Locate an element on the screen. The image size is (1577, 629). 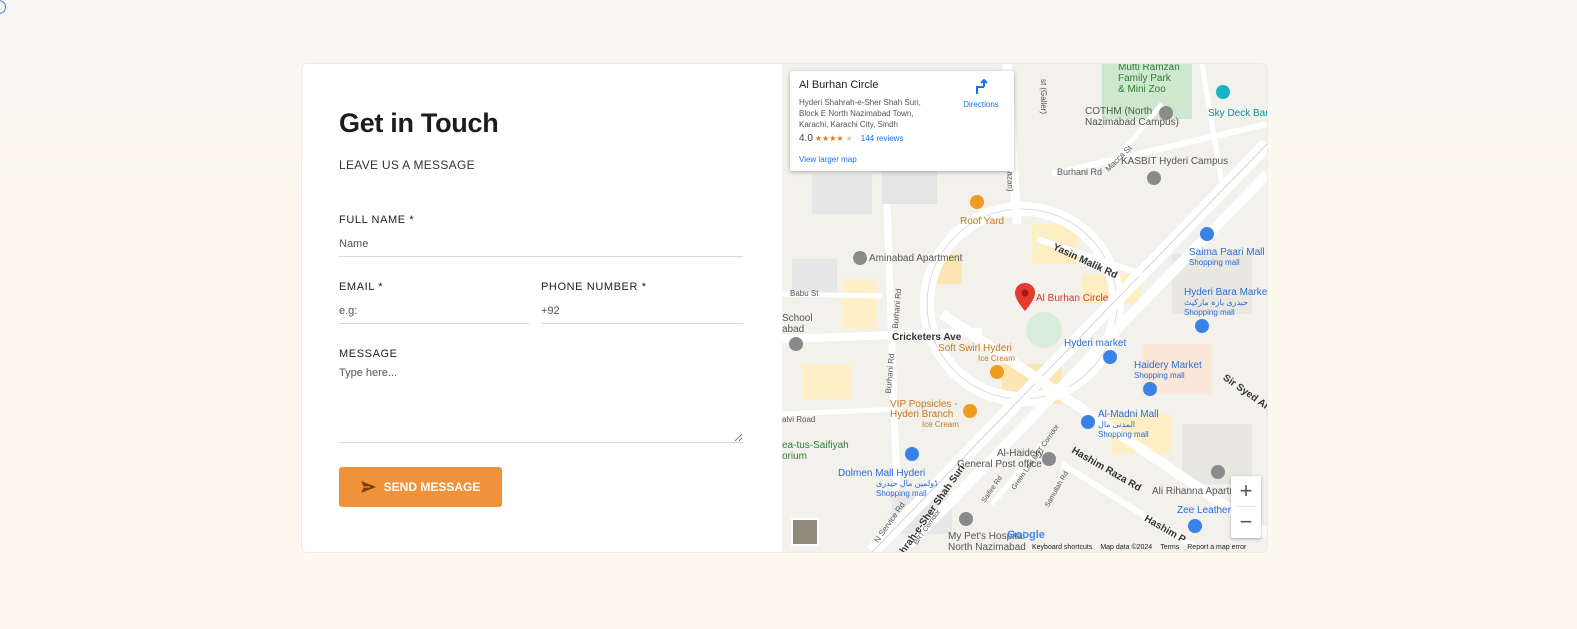
view-larger-map-link: View larger map is located at coordinates (828, 159).